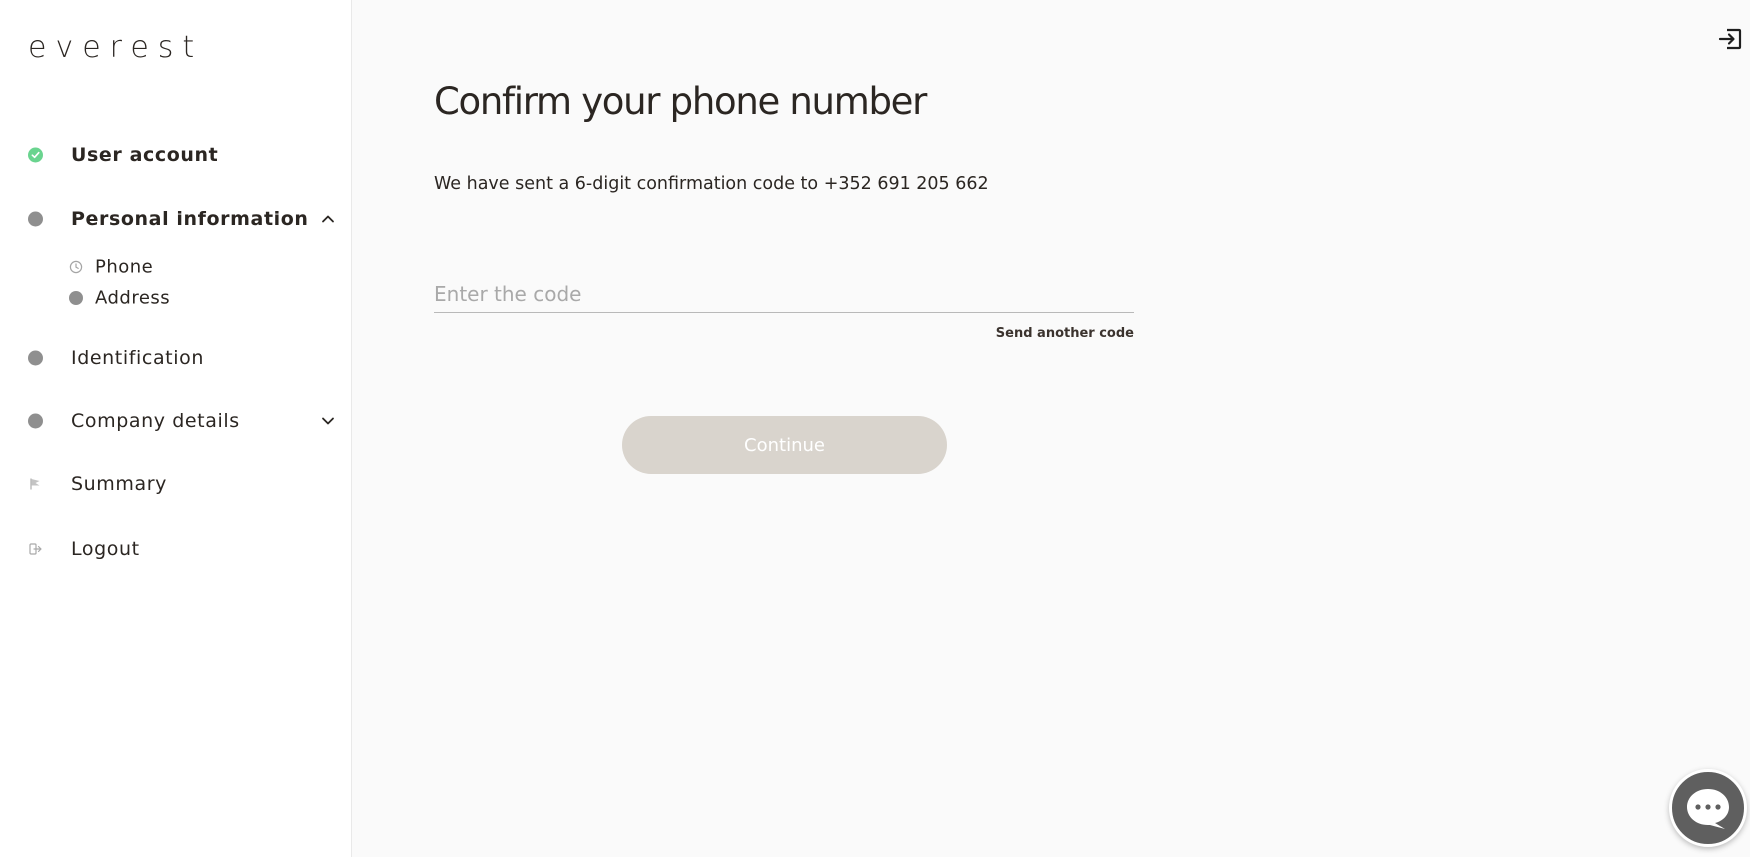 This screenshot has height=857, width=1750. I want to click on sidebar-item-label: Logout, so click(105, 549).